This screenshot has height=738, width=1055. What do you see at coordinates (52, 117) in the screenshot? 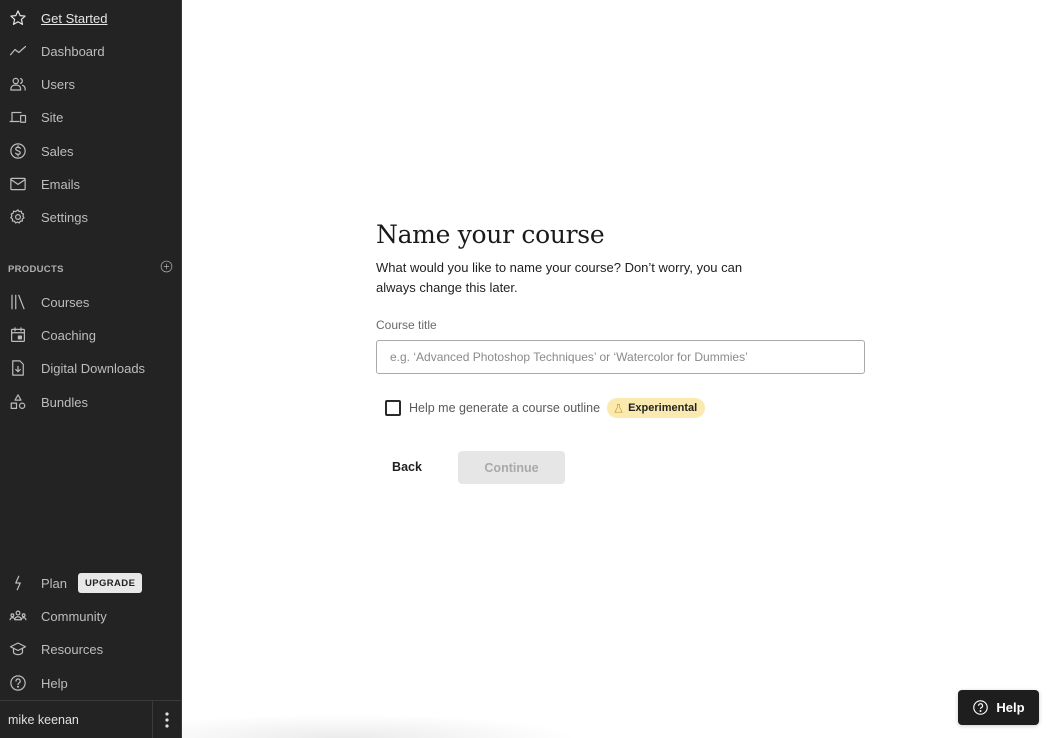
I see `sidebar-item-label: Site` at bounding box center [52, 117].